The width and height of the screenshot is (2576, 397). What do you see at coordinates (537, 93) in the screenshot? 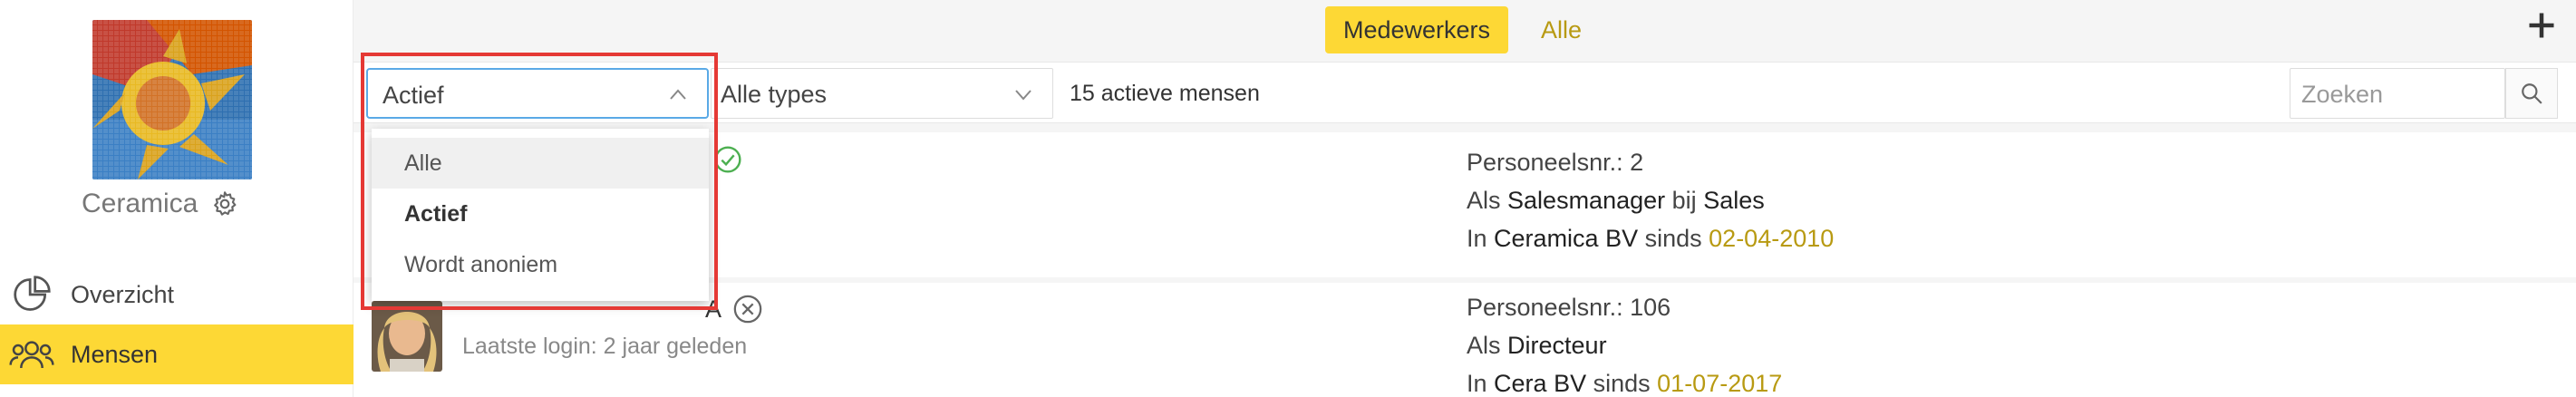
I see `status-select: Actief` at bounding box center [537, 93].